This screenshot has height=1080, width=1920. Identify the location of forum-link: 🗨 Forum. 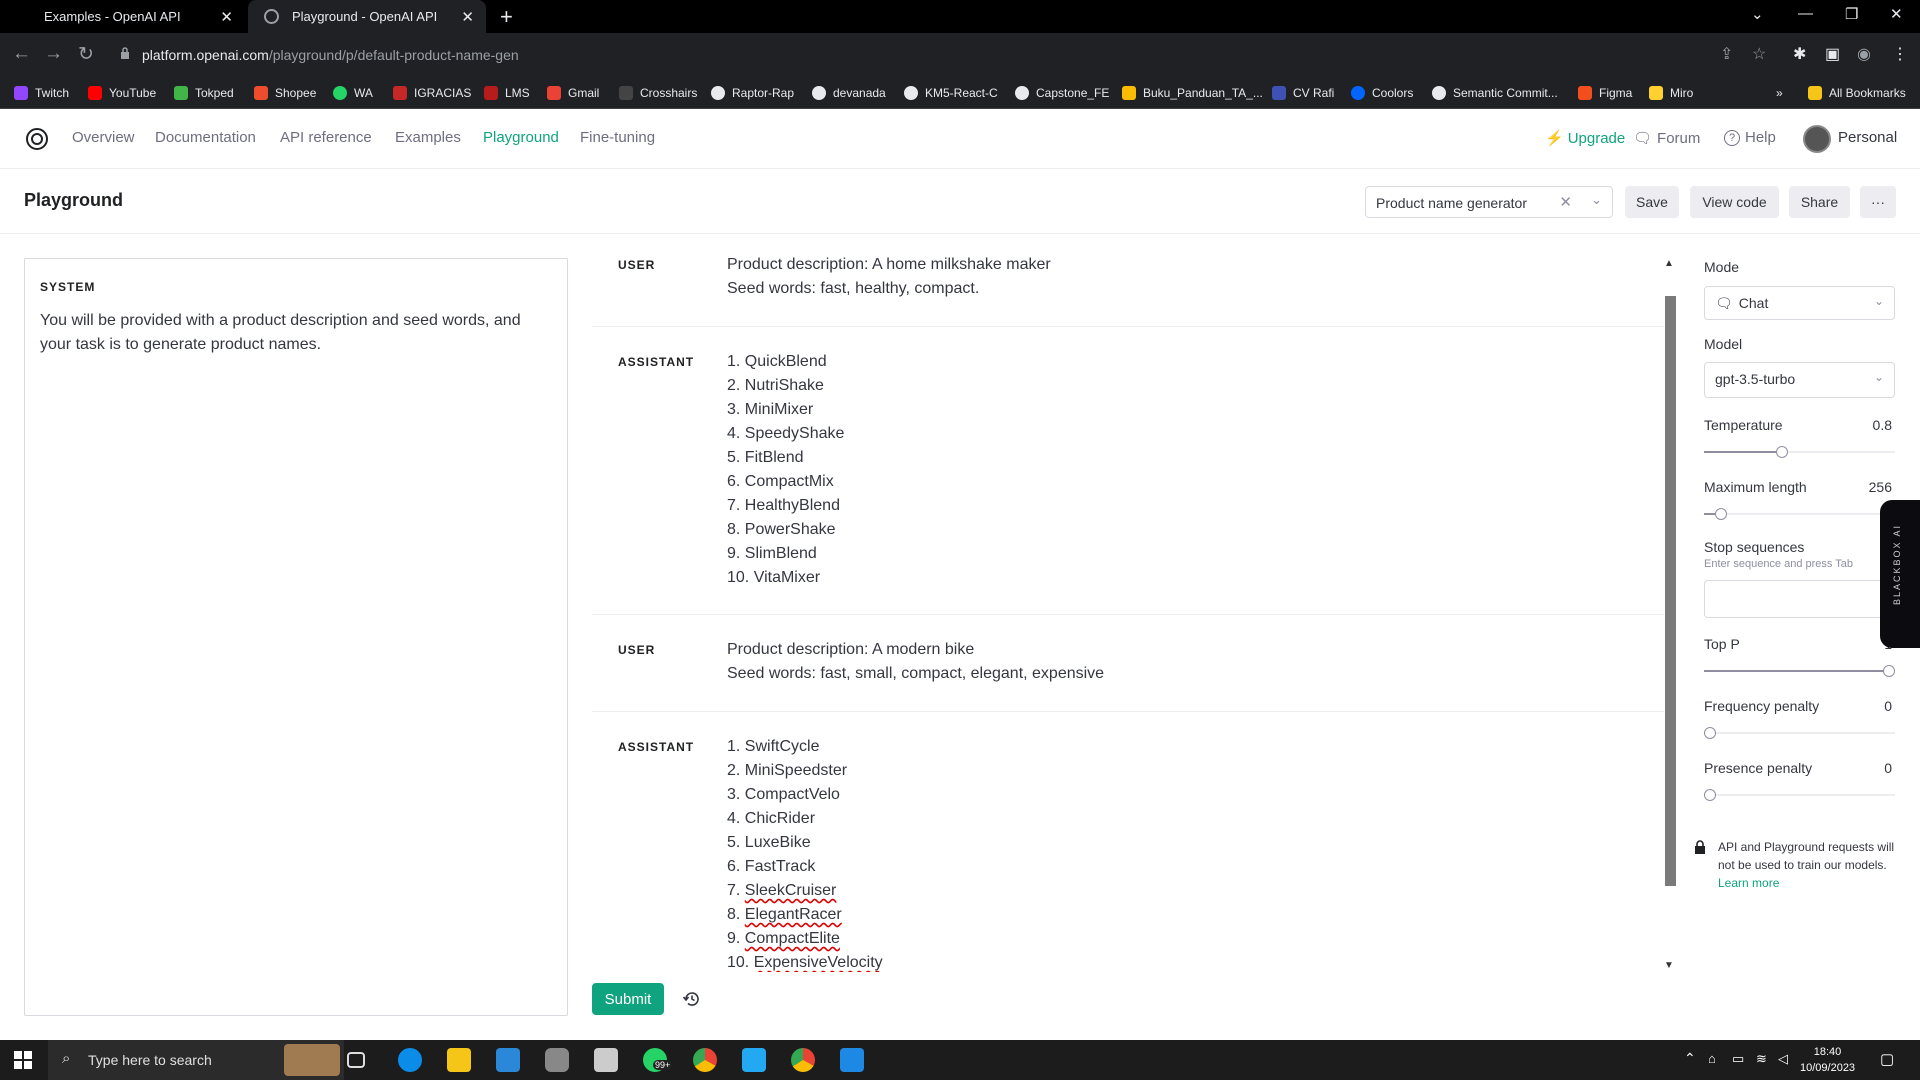
(1666, 138).